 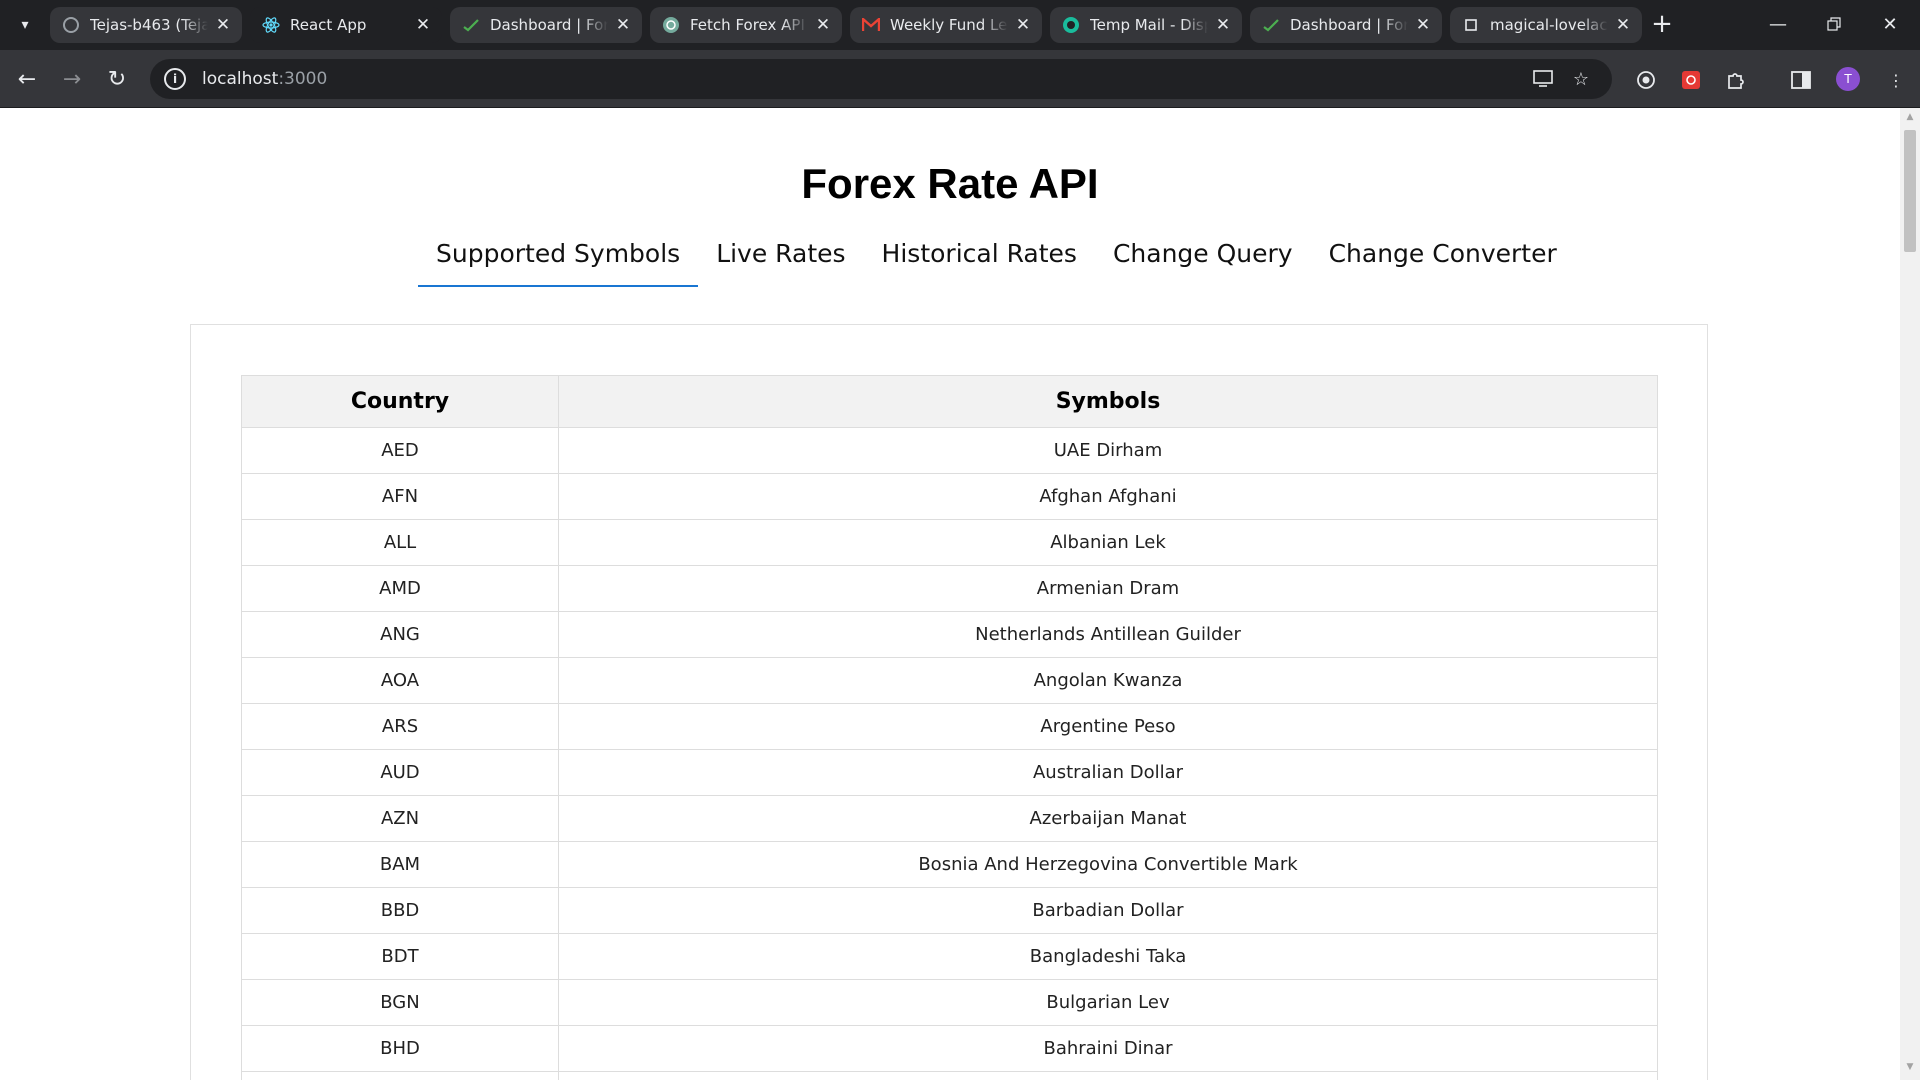 I want to click on cell-currency-name, so click(x=1108, y=1075).